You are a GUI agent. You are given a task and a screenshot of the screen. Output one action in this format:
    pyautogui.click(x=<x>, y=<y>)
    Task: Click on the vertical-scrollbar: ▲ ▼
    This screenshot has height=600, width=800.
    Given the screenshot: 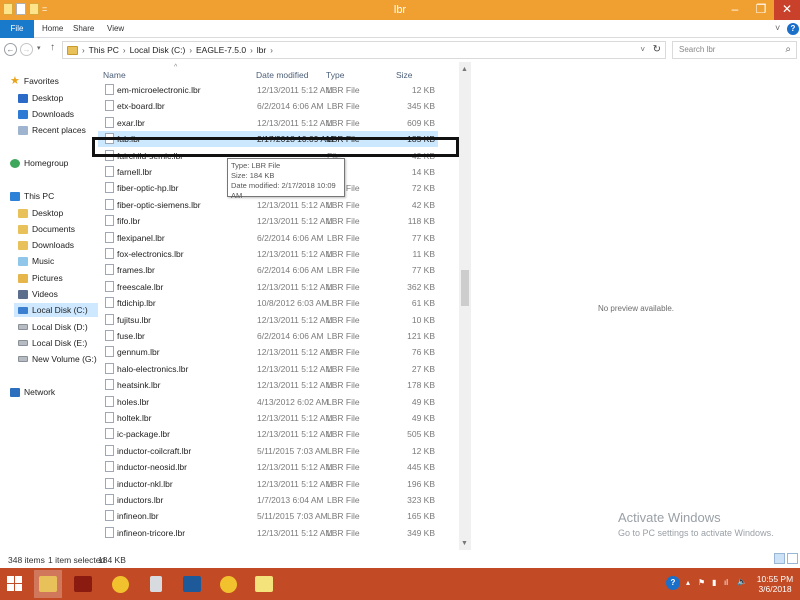 What is the action you would take?
    pyautogui.click(x=465, y=306)
    